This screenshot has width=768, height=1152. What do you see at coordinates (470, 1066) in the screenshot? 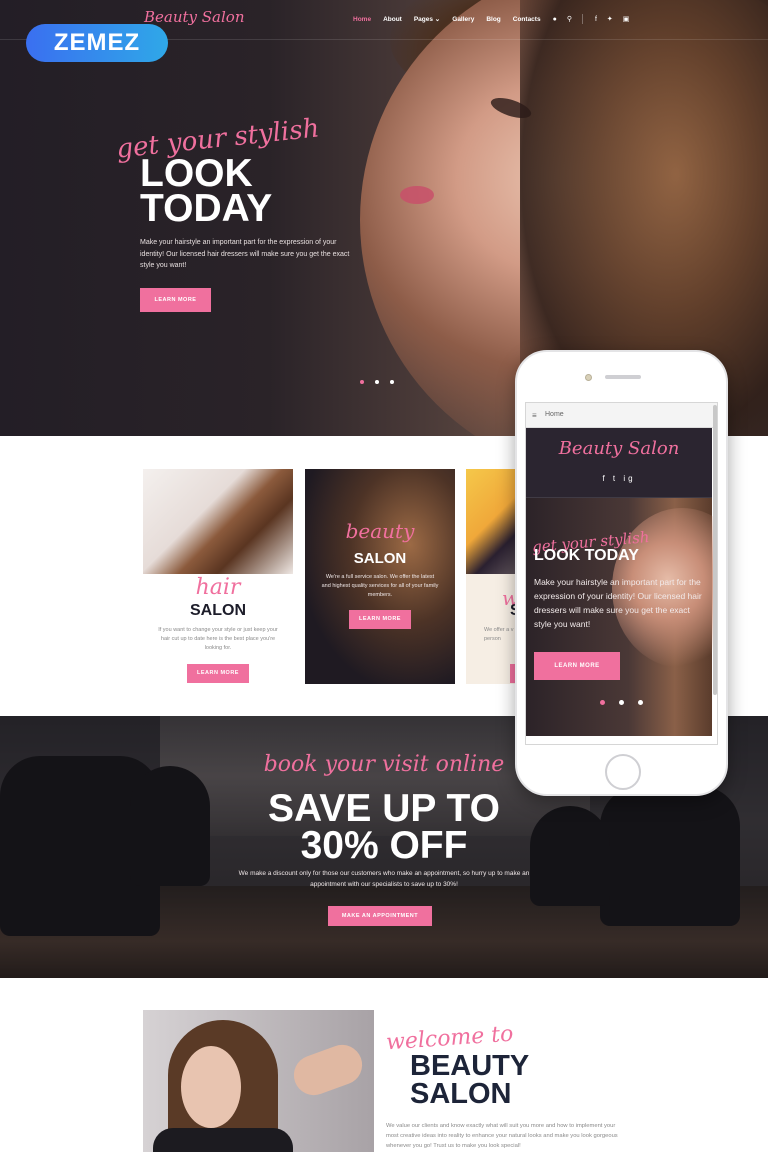
I see `welcome-title-line1: BEAUTY` at bounding box center [470, 1066].